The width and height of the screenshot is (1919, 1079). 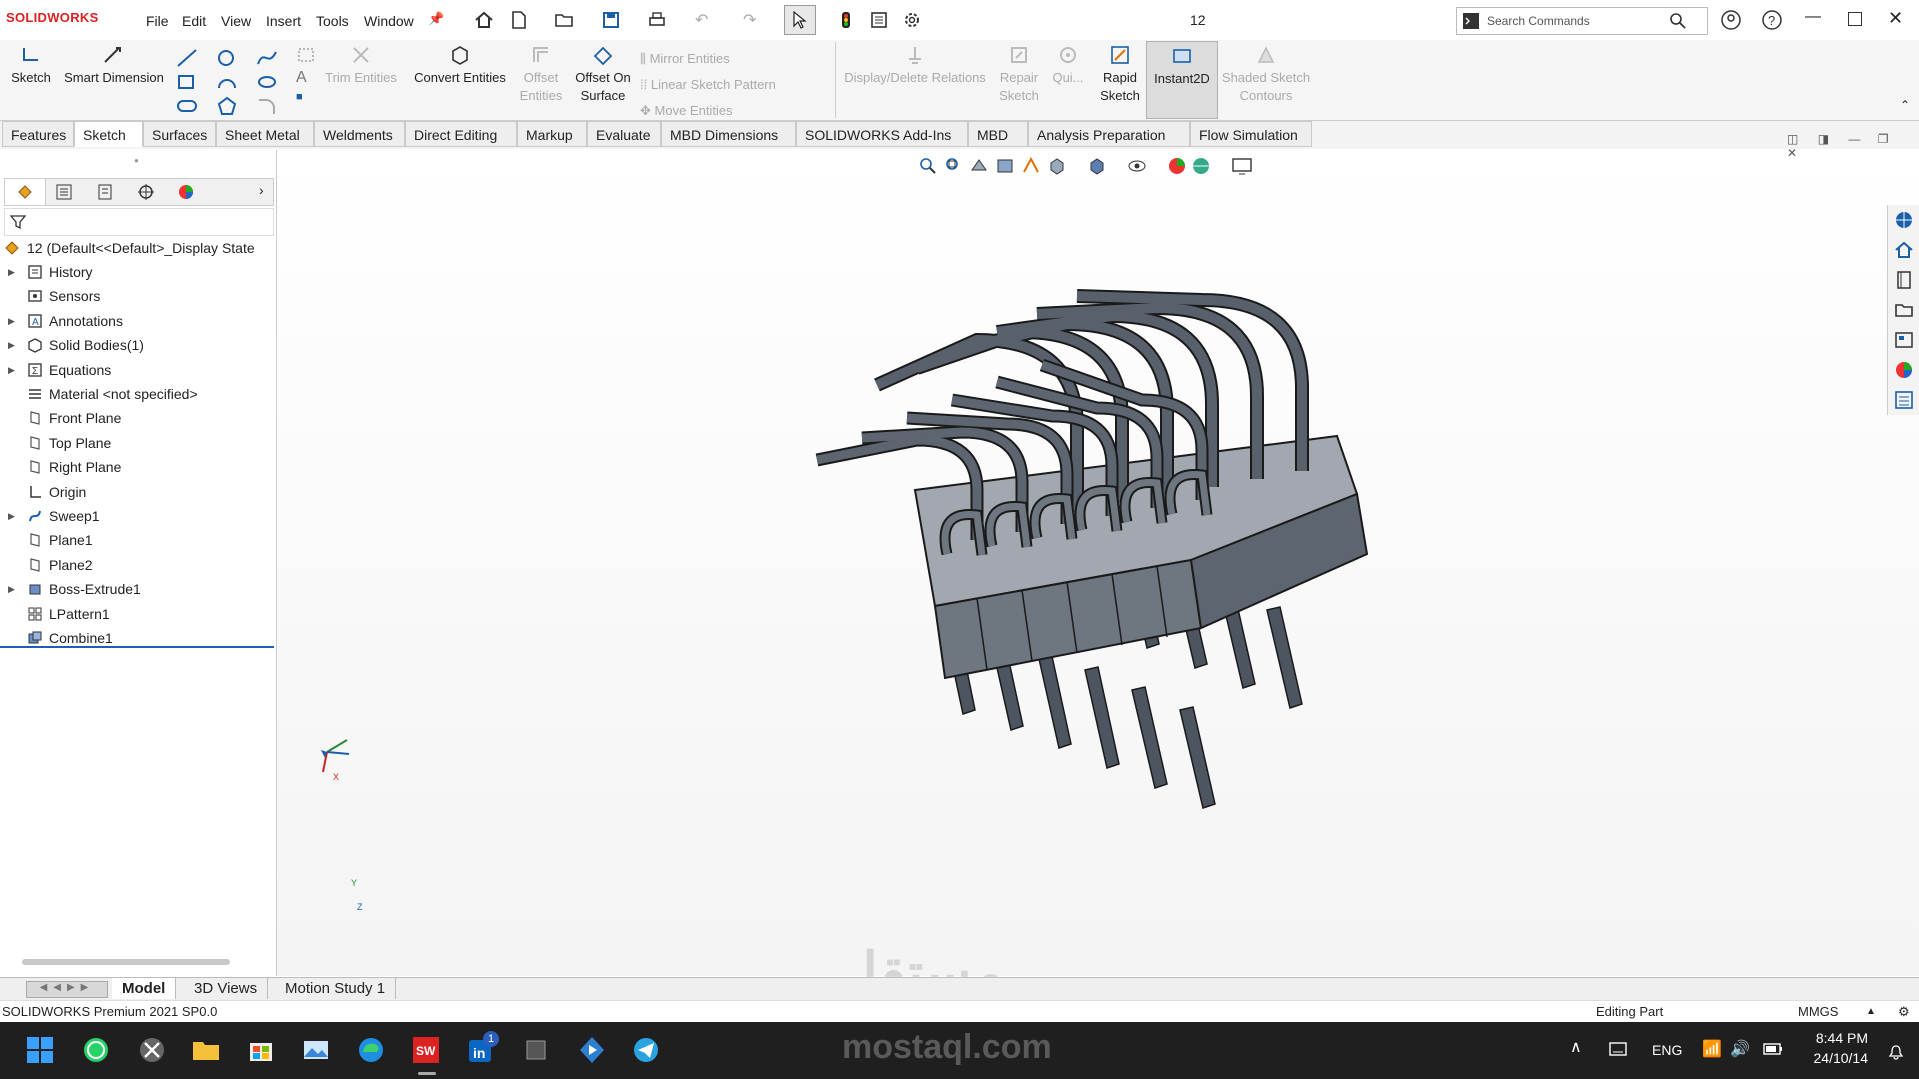 I want to click on options-gear-icon, so click(x=912, y=20).